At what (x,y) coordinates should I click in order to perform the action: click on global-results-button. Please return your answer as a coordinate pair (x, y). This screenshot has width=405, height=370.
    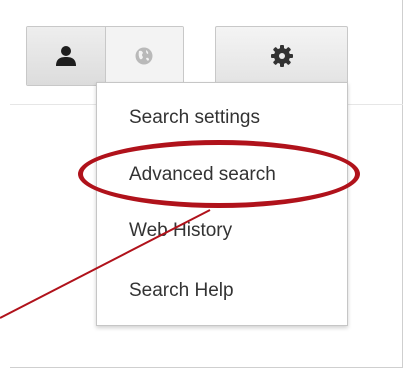
    Looking at the image, I should click on (144, 56).